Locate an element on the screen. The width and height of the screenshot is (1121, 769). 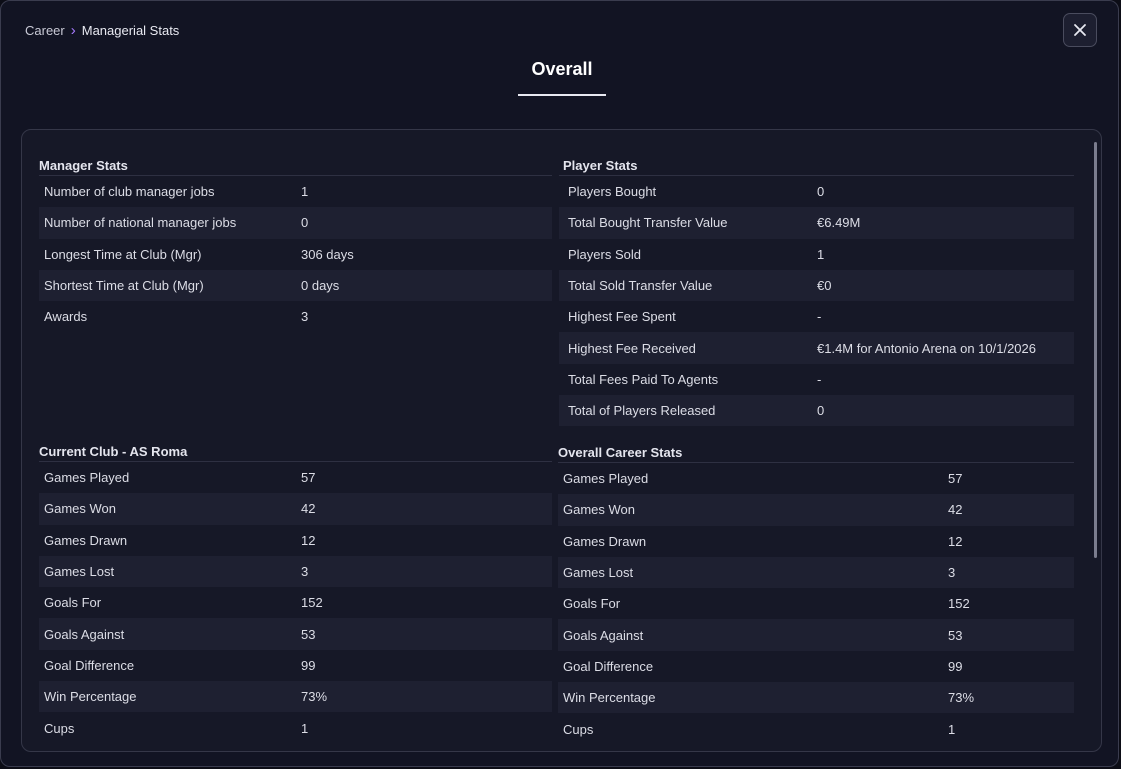
close-icon is located at coordinates (1080, 30).